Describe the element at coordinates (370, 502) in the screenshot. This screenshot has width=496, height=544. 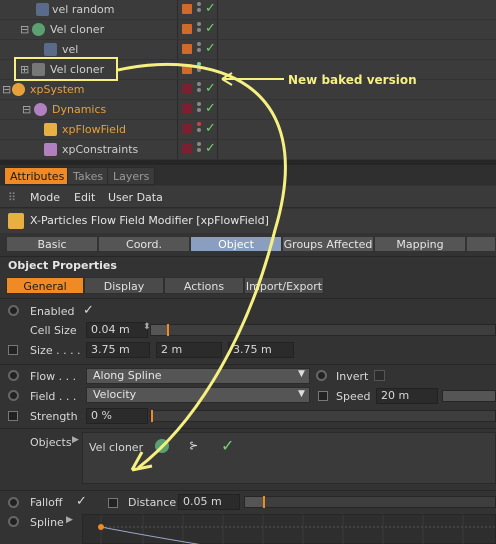
I see `distance-slider` at that location.